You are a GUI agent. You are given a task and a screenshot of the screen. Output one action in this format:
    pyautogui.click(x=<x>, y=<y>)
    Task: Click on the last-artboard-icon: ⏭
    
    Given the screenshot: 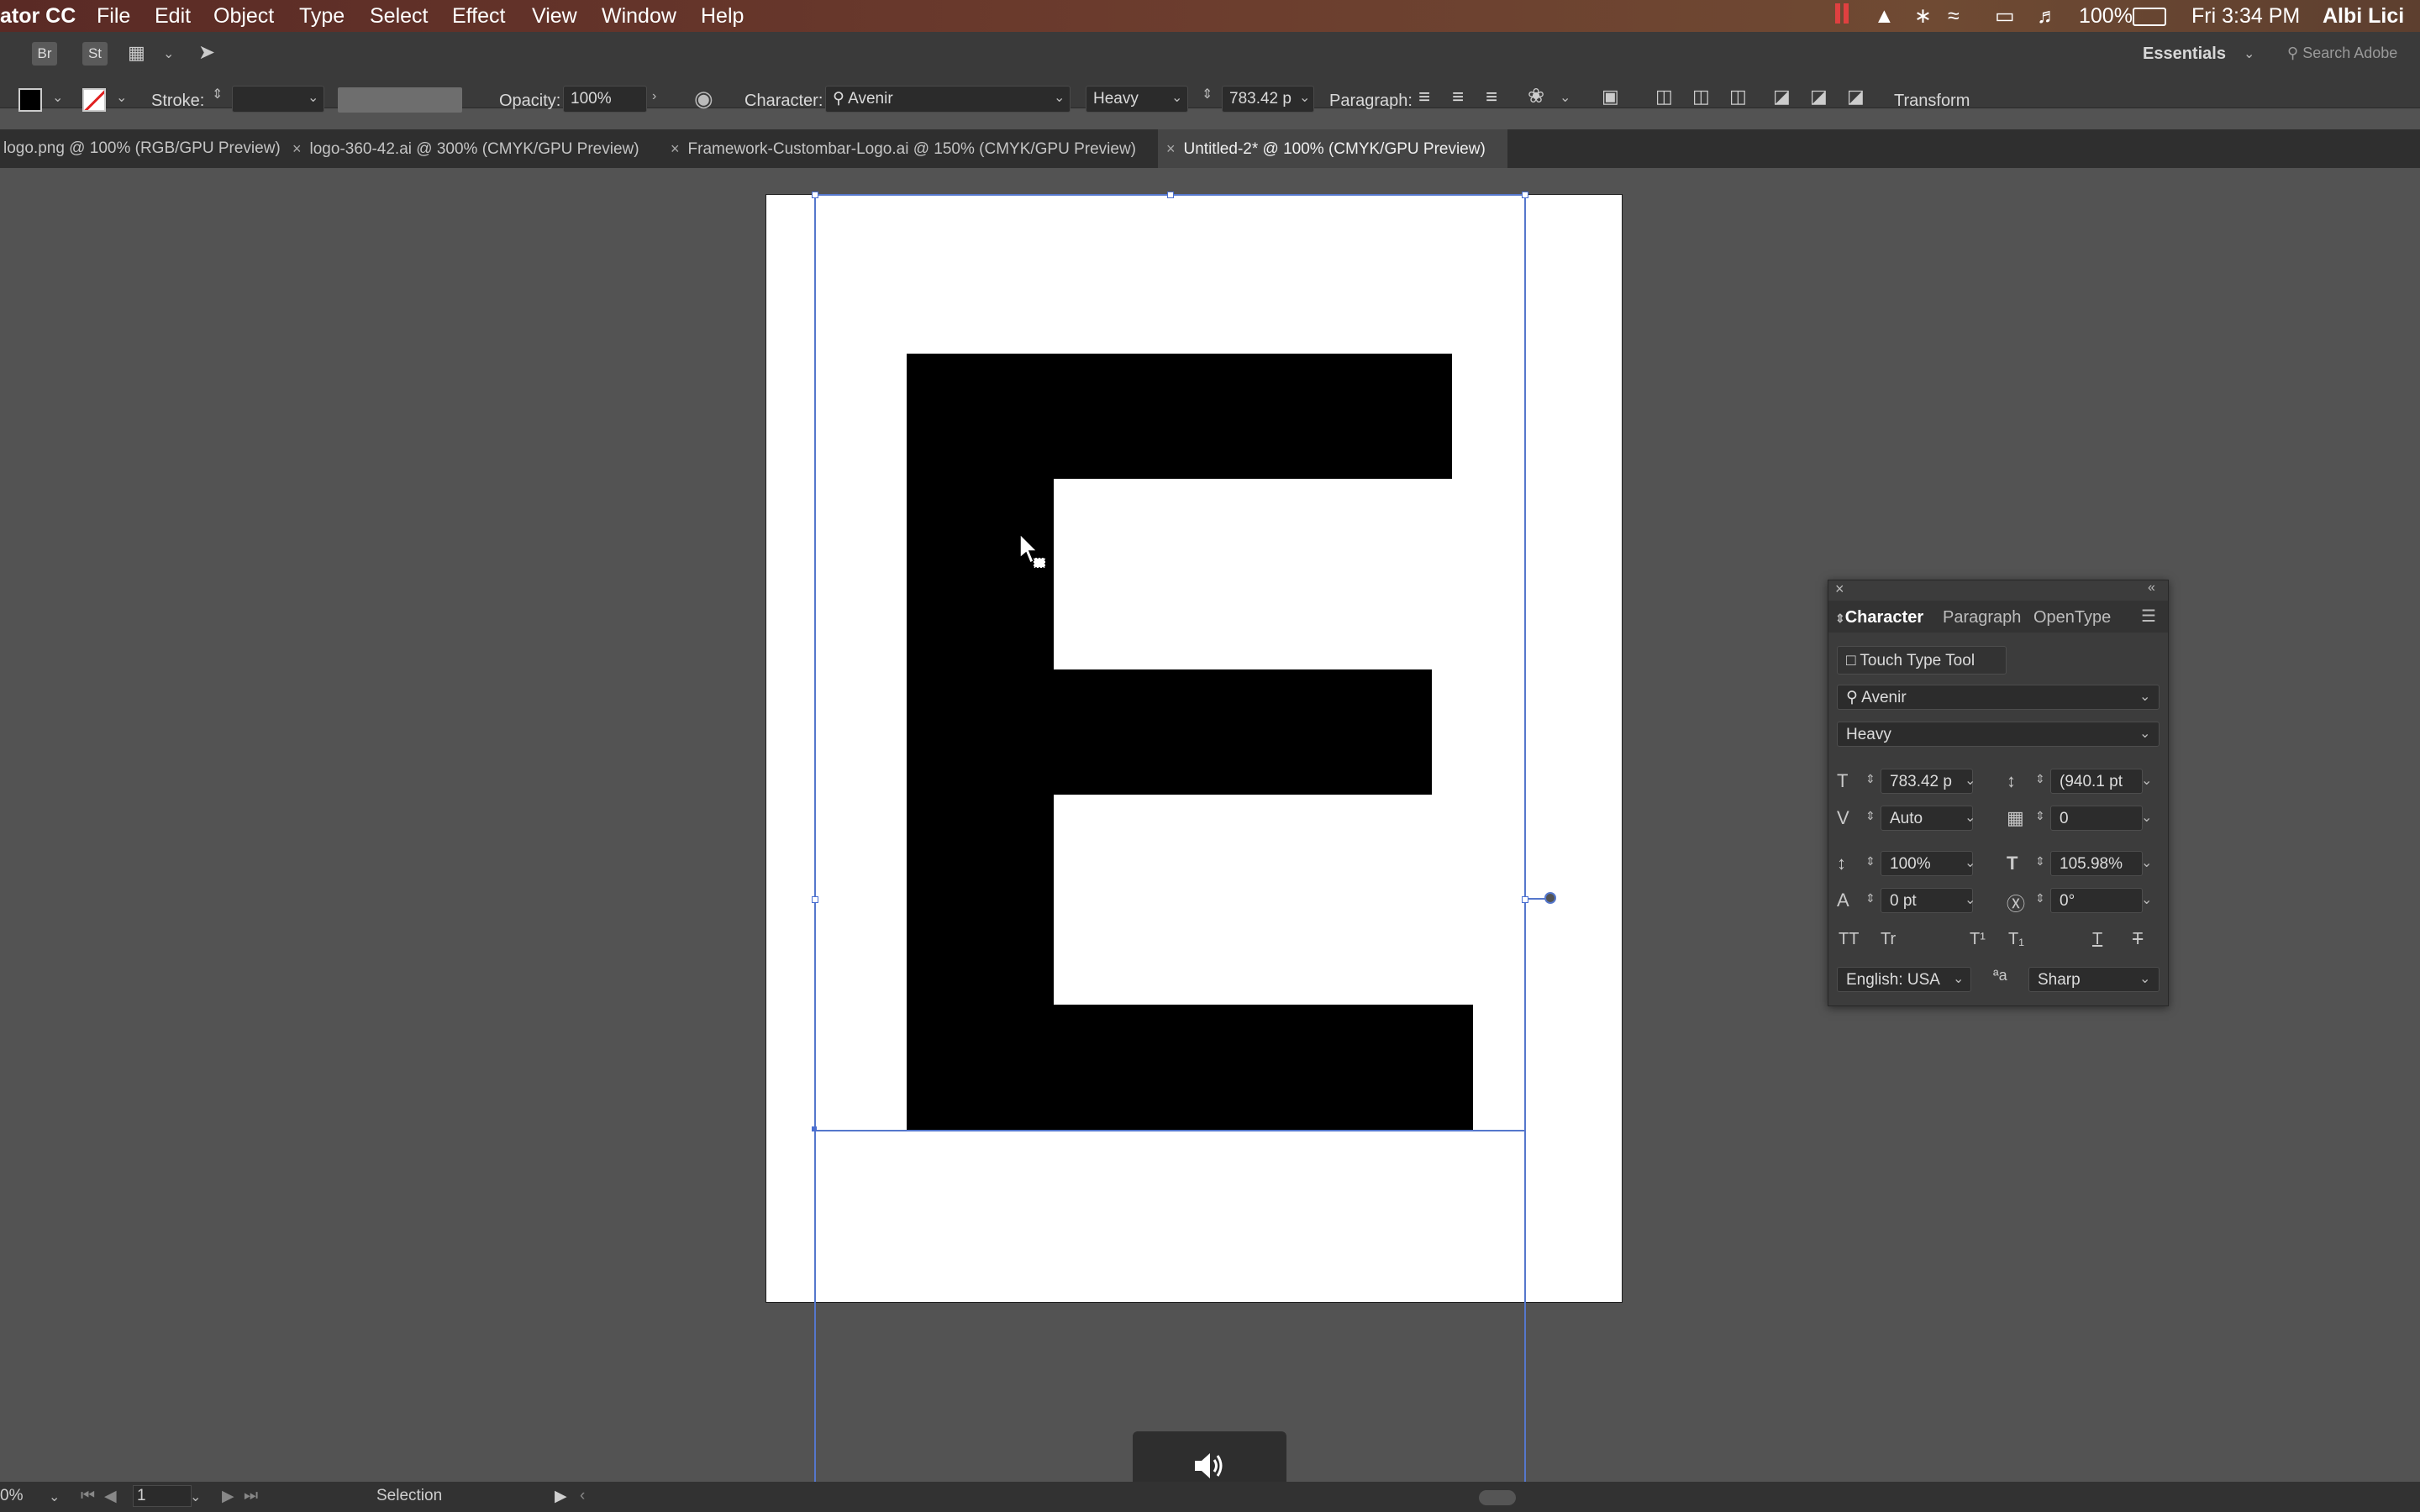 What is the action you would take?
    pyautogui.click(x=251, y=1496)
    